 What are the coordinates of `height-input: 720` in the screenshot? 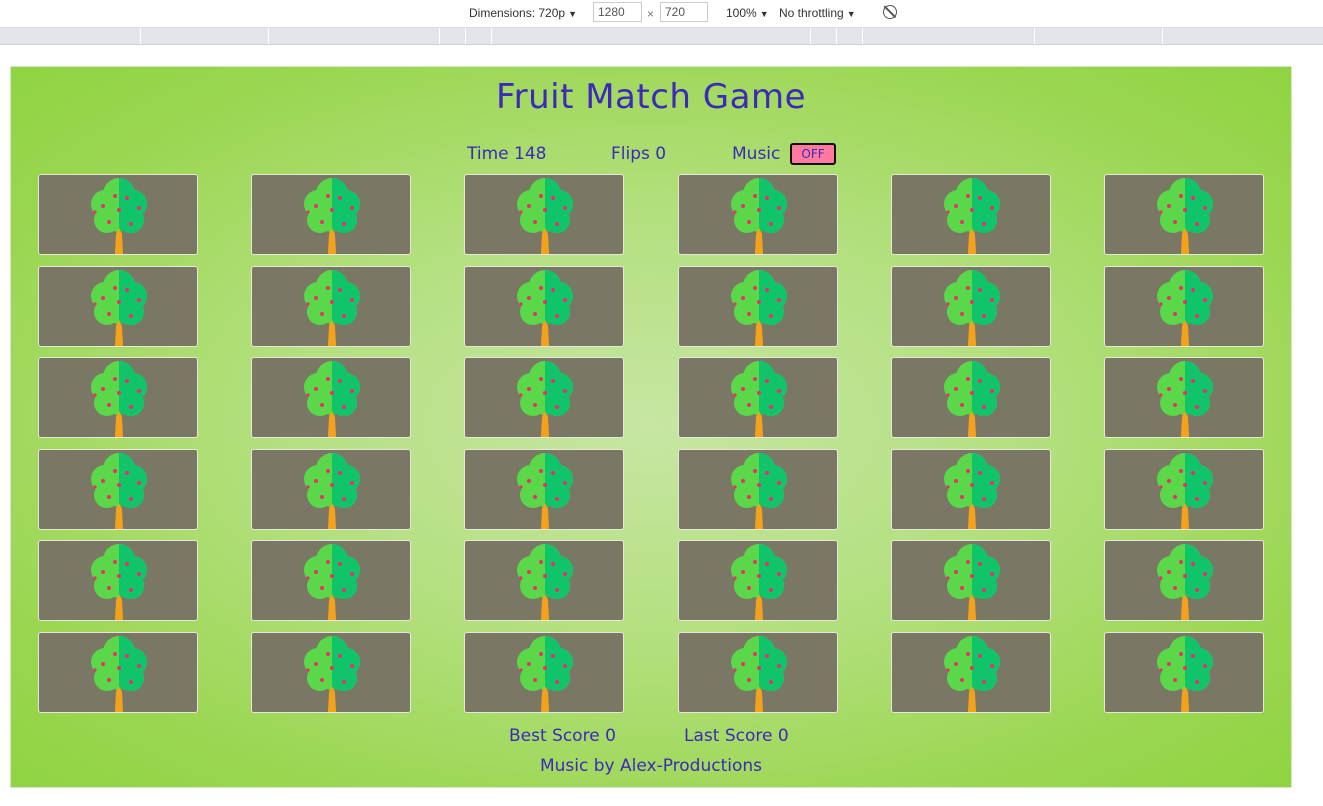 It's located at (684, 12).